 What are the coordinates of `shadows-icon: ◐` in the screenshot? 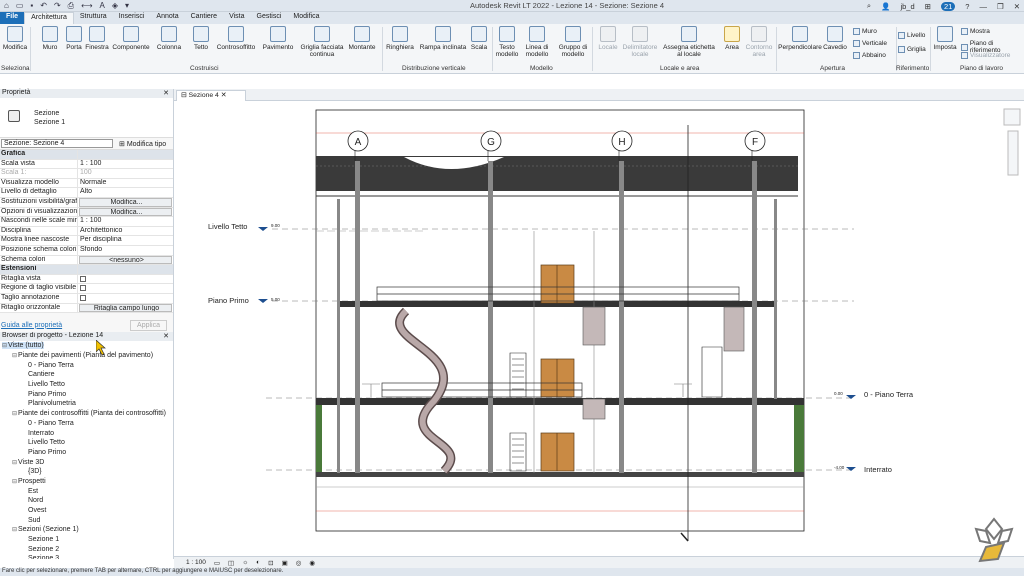 It's located at (258, 562).